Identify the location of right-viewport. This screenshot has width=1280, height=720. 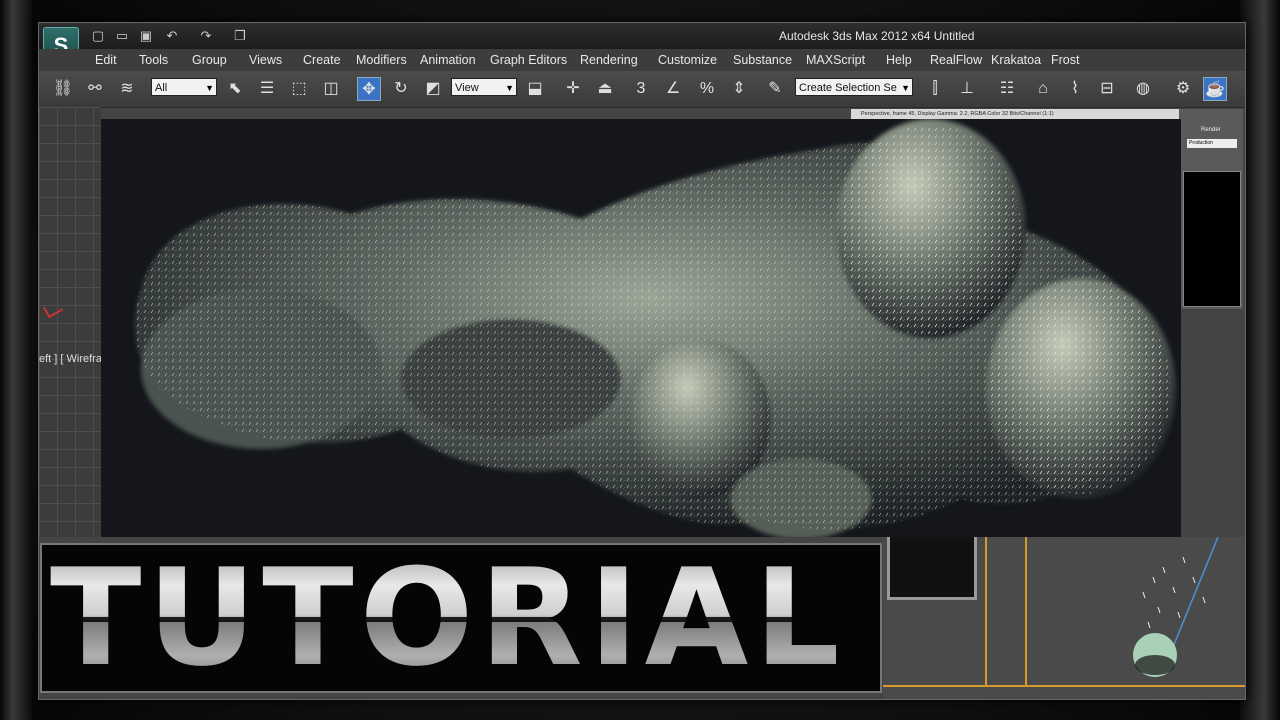
(1064, 618).